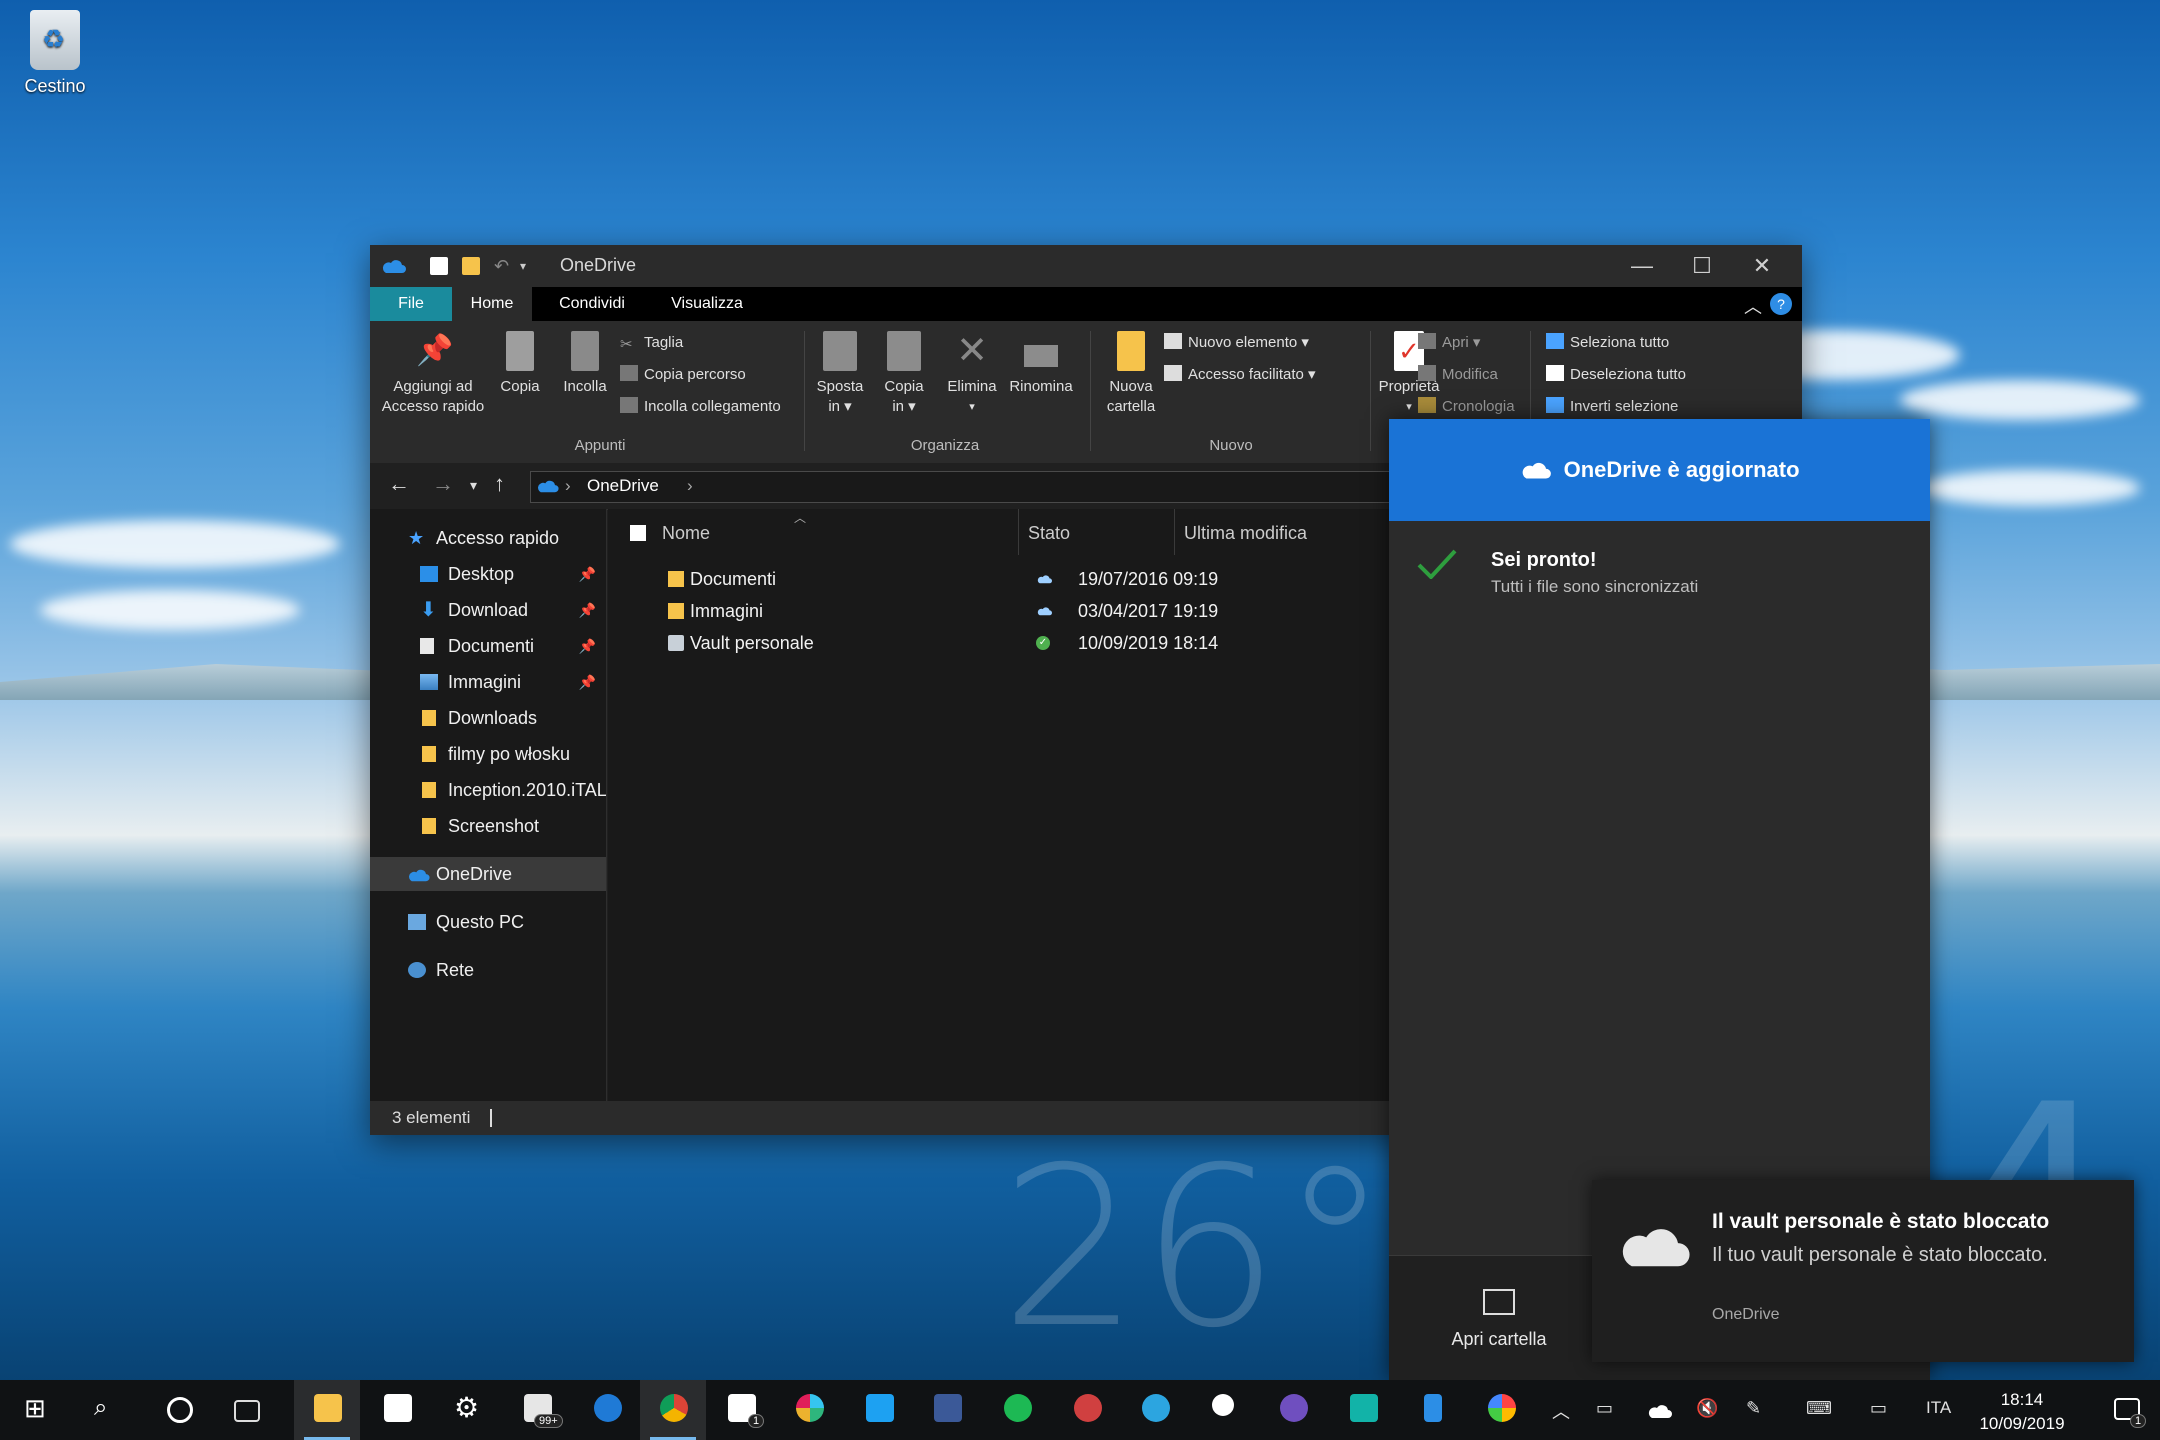 The image size is (2160, 1440). I want to click on taskbar-slack, so click(809, 1410).